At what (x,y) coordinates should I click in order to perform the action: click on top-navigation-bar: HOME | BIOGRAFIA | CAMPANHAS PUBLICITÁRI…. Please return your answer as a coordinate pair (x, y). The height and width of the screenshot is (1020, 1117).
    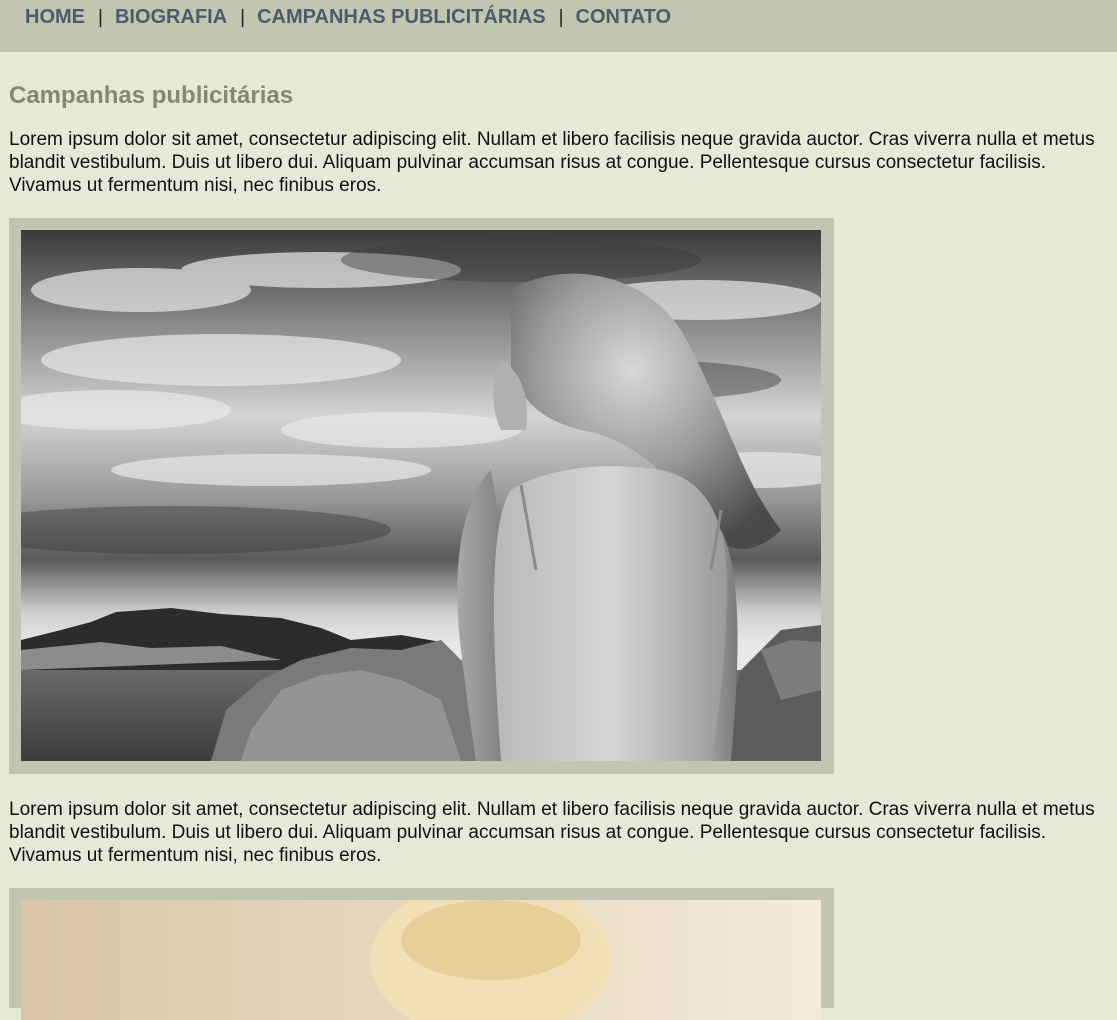
    Looking at the image, I should click on (558, 26).